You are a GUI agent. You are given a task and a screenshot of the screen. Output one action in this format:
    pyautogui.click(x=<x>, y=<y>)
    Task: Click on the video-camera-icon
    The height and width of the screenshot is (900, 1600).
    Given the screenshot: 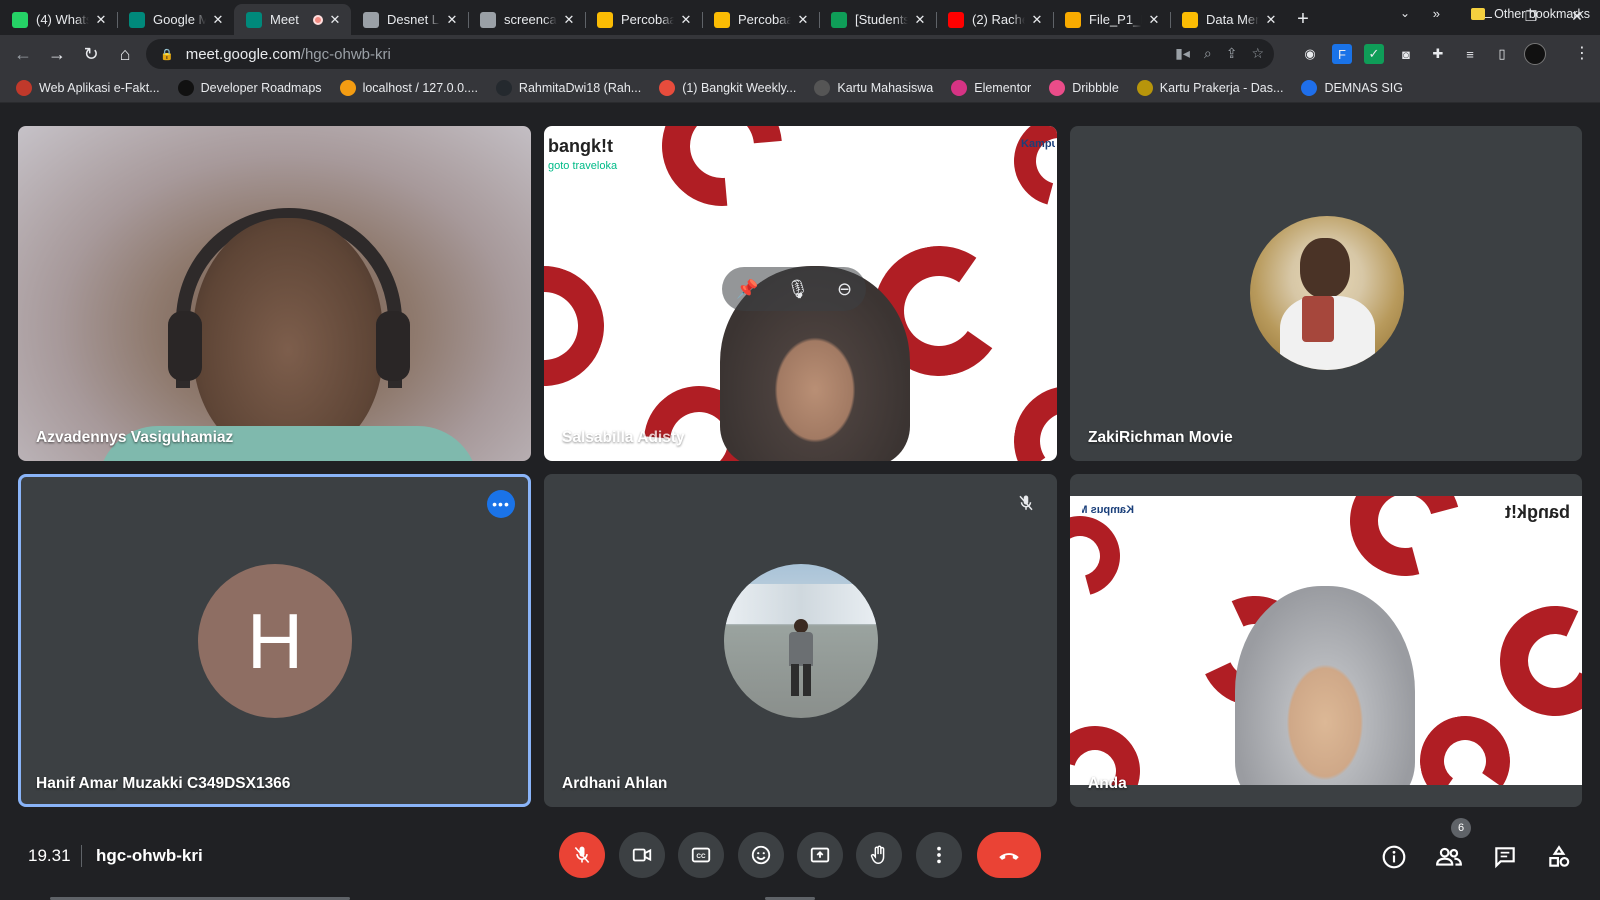 What is the action you would take?
    pyautogui.click(x=642, y=855)
    